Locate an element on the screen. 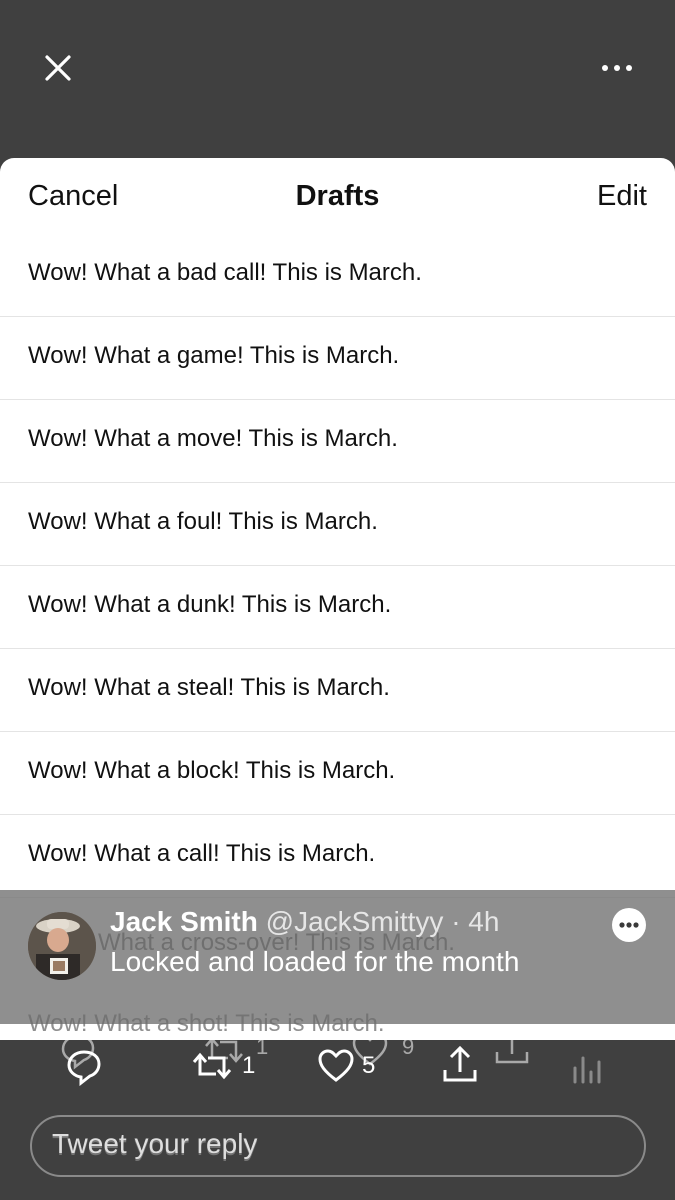 This screenshot has width=675, height=1200. analytics-icon is located at coordinates (587, 1070).